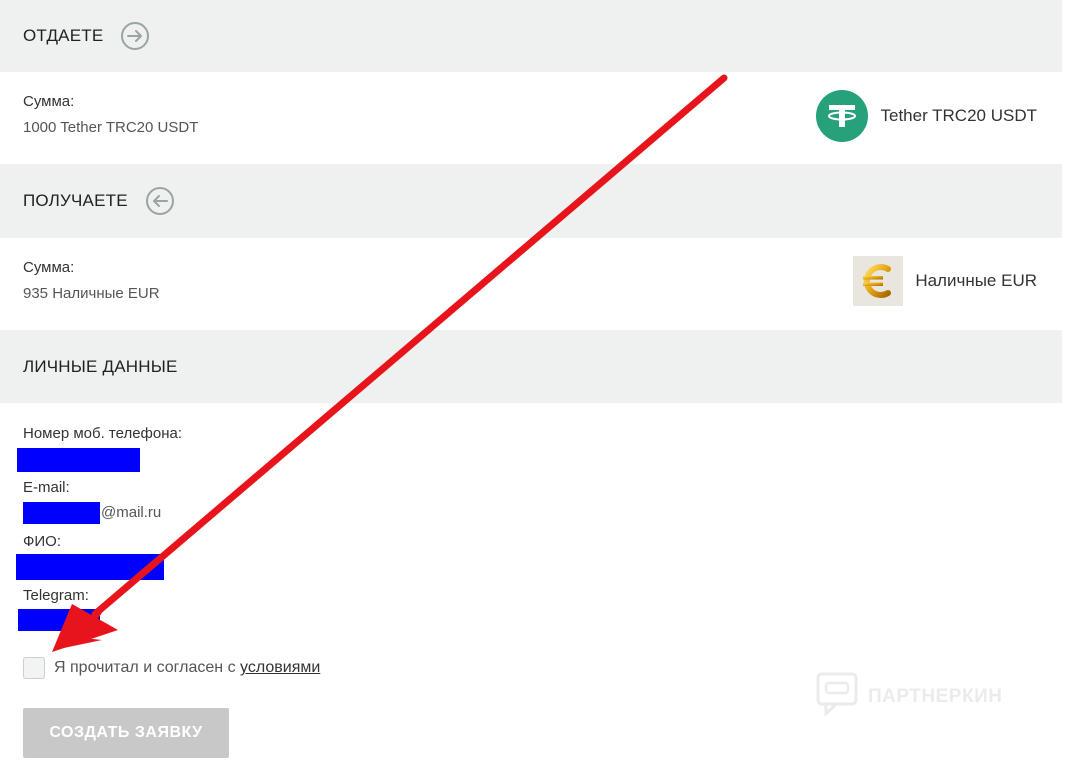 Image resolution: width=1080 pixels, height=769 pixels. What do you see at coordinates (75, 200) in the screenshot?
I see `receive-section-title: ПОЛУЧАЕТЕ` at bounding box center [75, 200].